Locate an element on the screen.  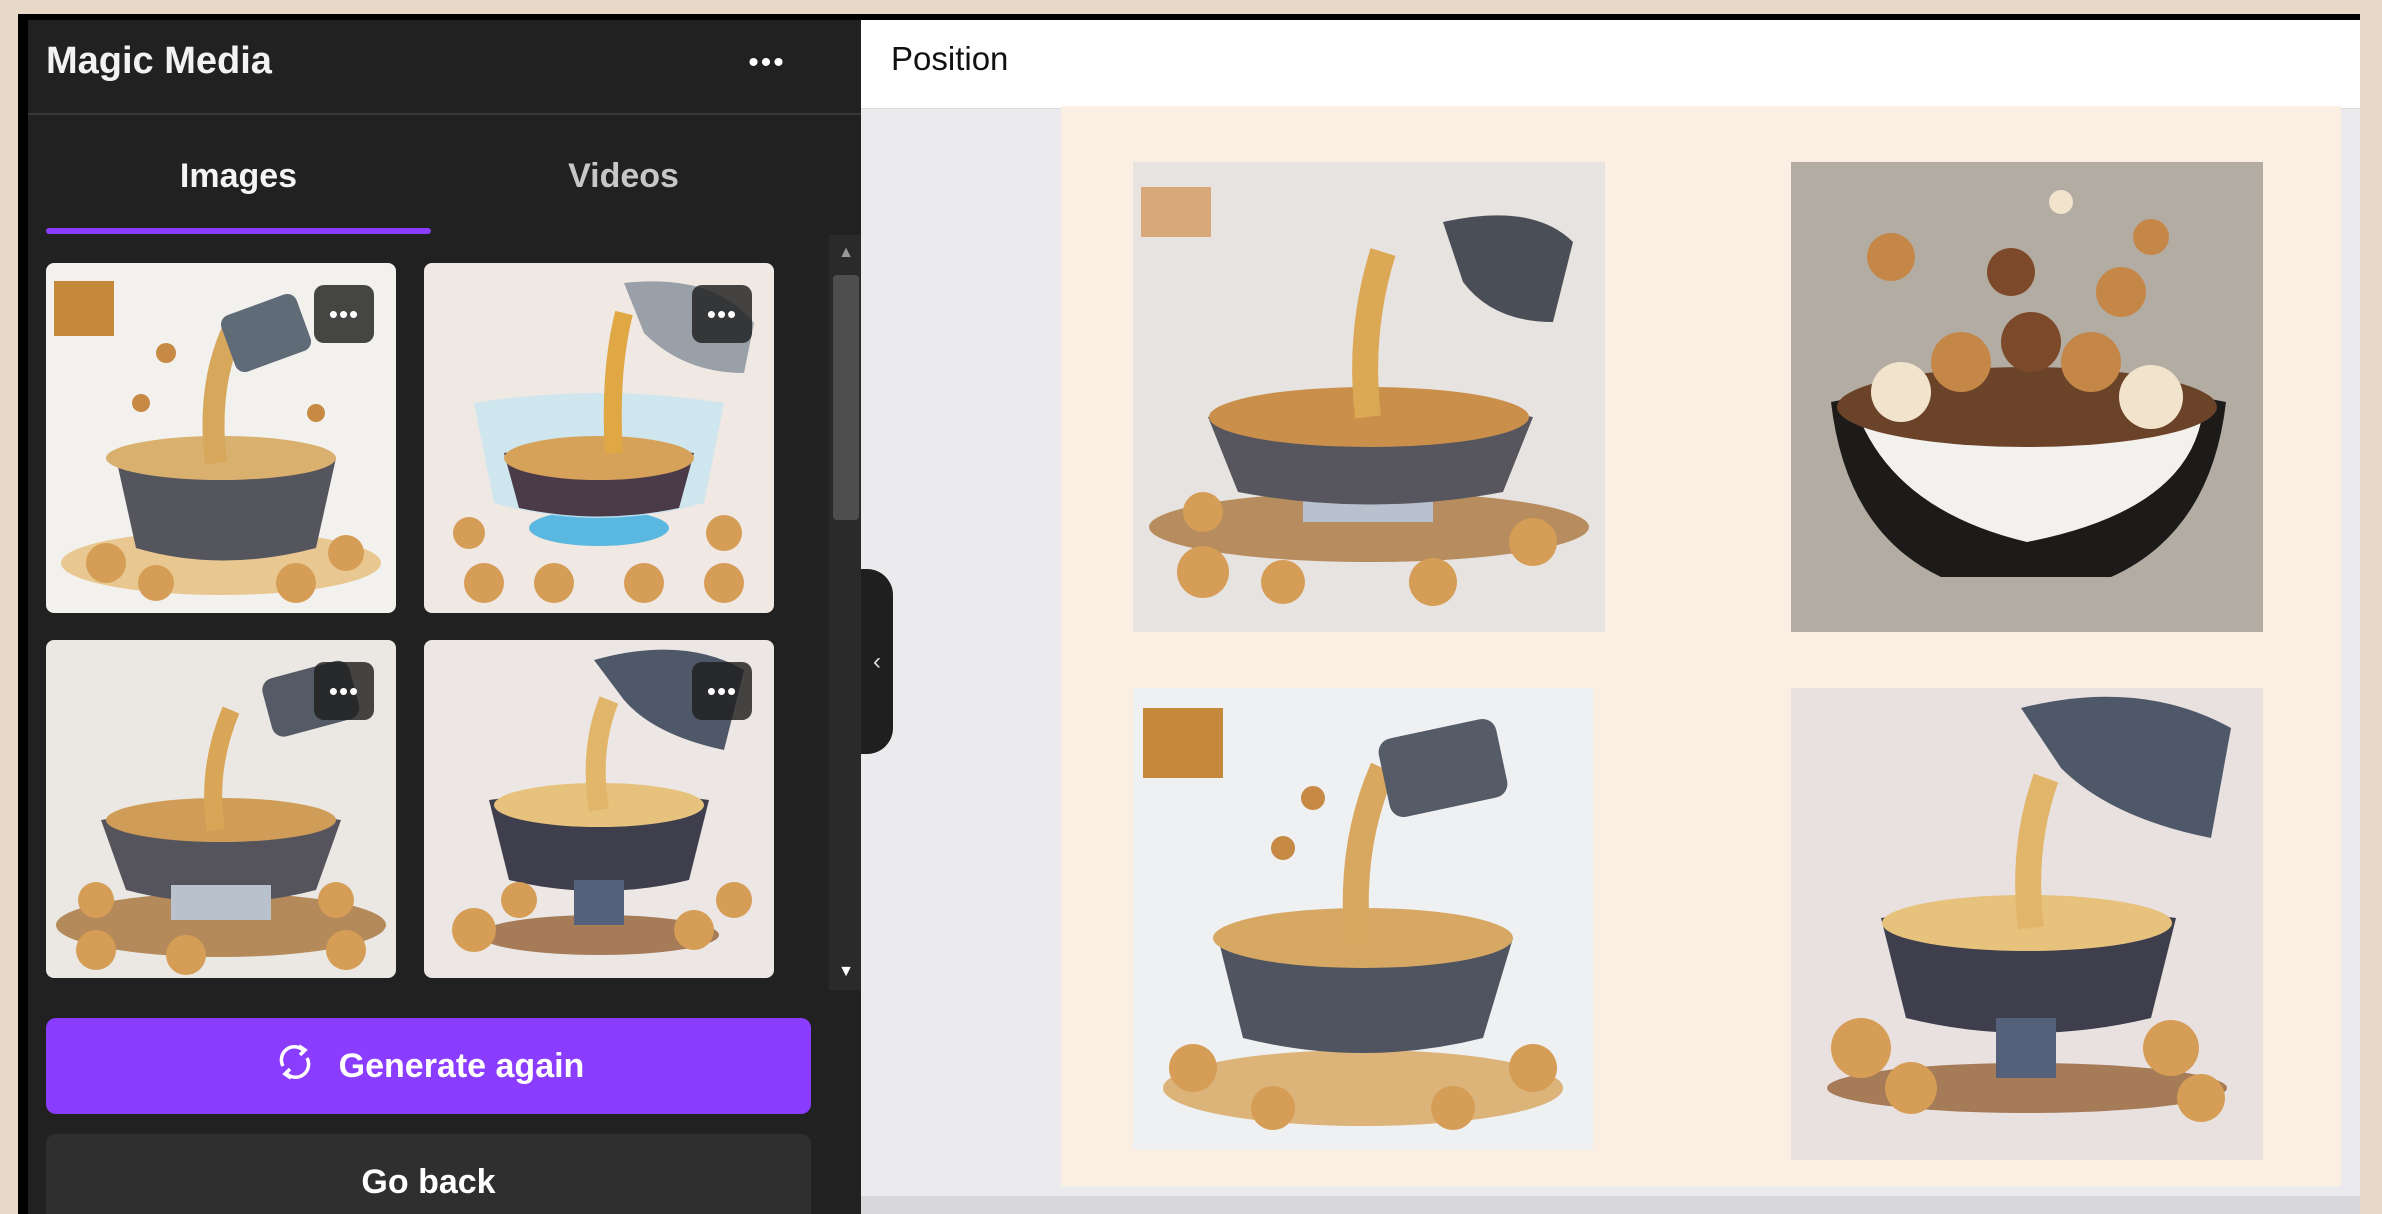
image-1-more-button: ••• is located at coordinates (344, 314).